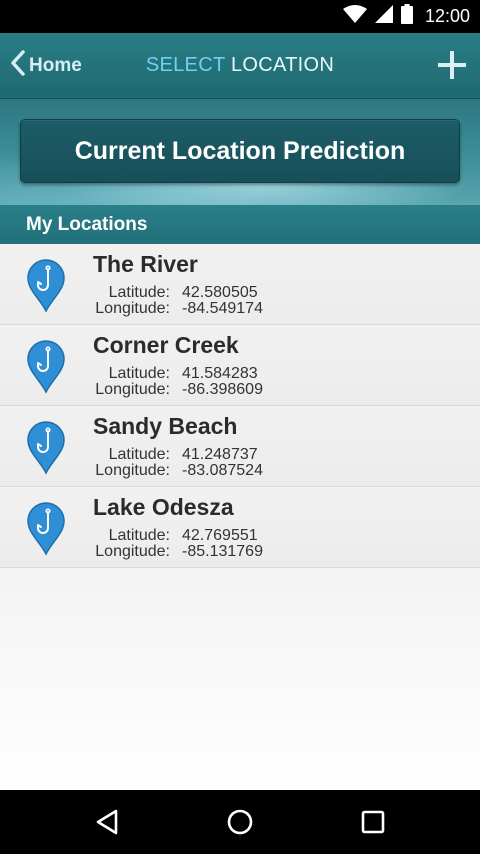  What do you see at coordinates (383, 16) in the screenshot?
I see `signal-icon` at bounding box center [383, 16].